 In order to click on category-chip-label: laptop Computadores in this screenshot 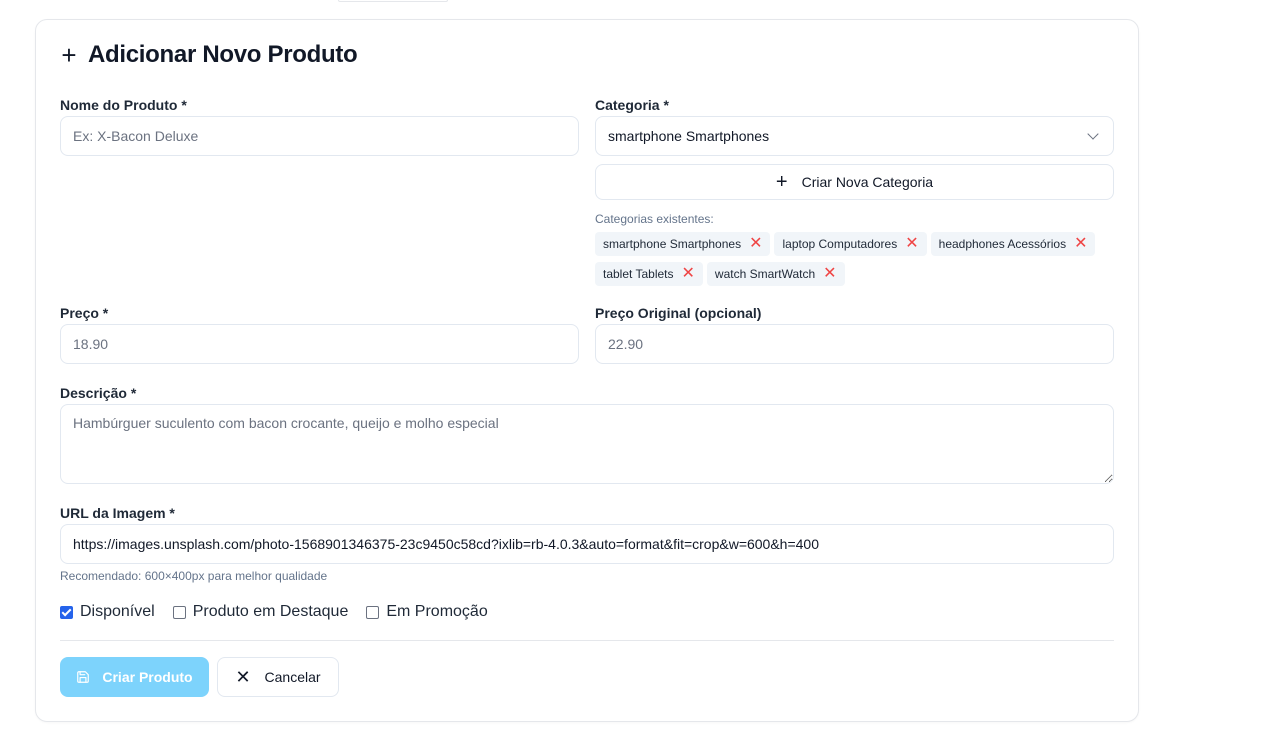, I will do `click(840, 244)`.